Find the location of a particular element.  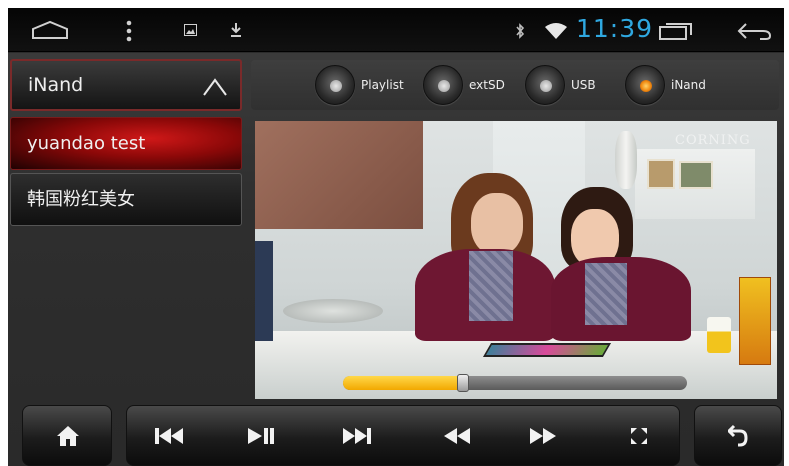

source-dropdown-label: iNand is located at coordinates (56, 85).